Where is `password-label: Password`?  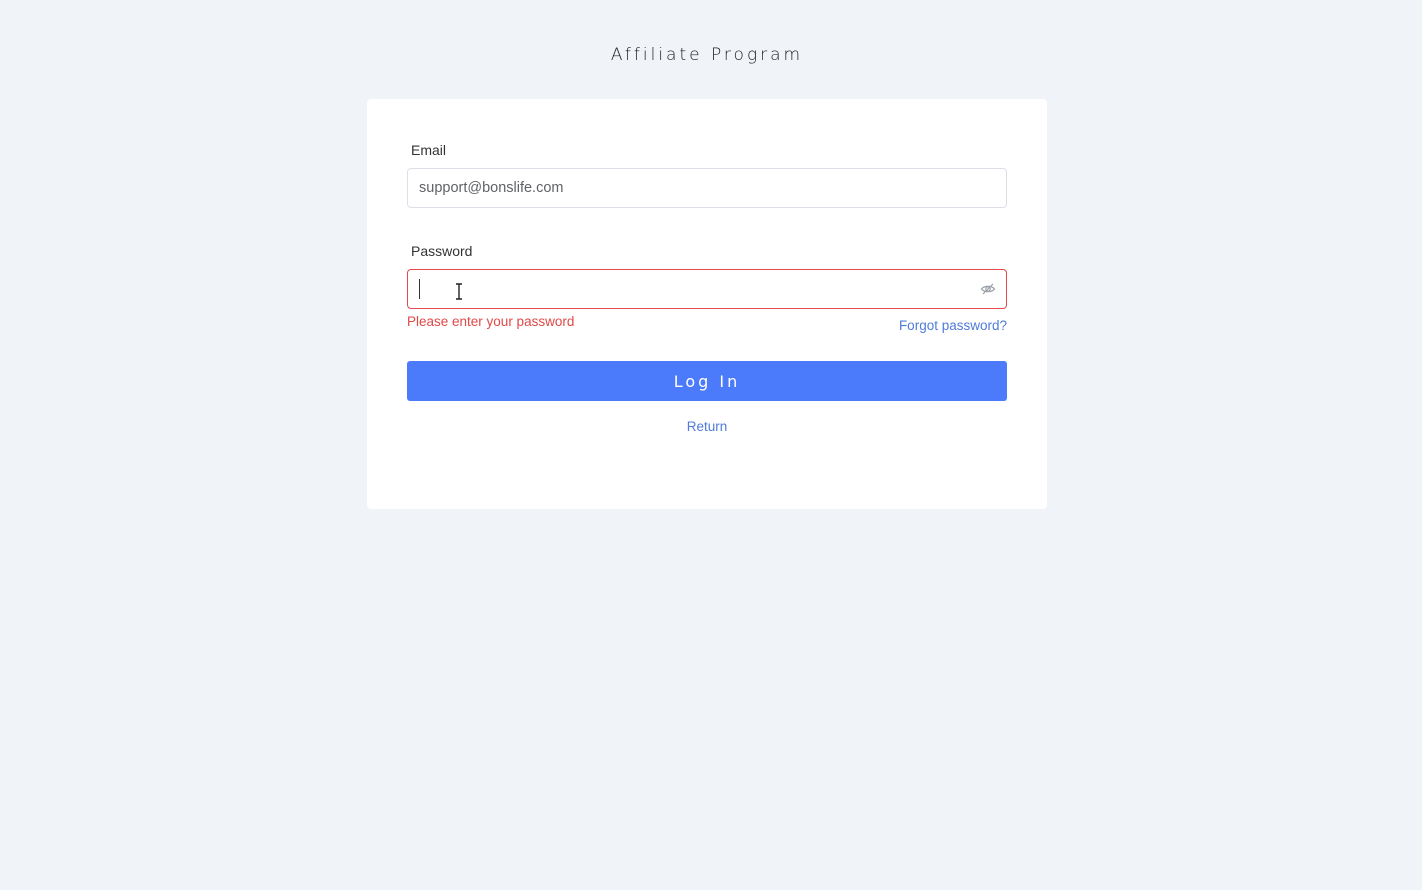
password-label: Password is located at coordinates (442, 251).